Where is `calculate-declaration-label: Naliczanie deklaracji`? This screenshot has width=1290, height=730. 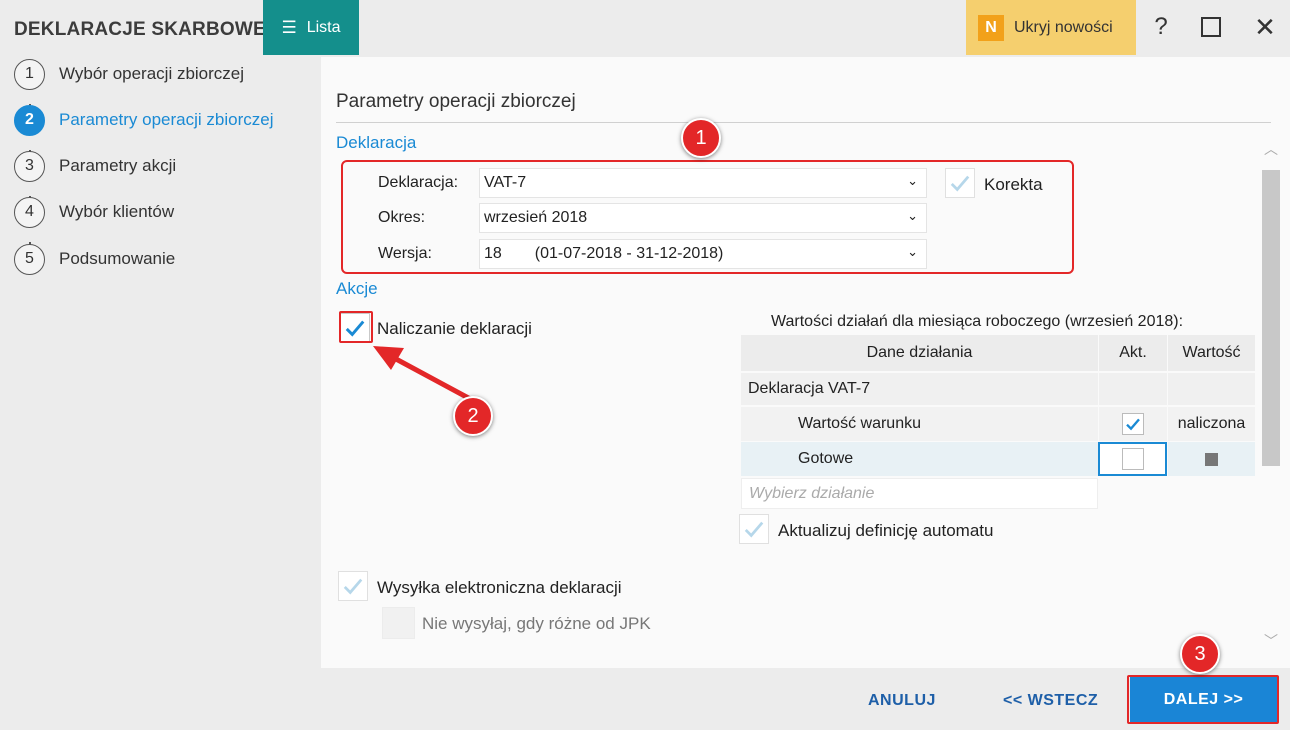 calculate-declaration-label: Naliczanie deklaracji is located at coordinates (454, 328).